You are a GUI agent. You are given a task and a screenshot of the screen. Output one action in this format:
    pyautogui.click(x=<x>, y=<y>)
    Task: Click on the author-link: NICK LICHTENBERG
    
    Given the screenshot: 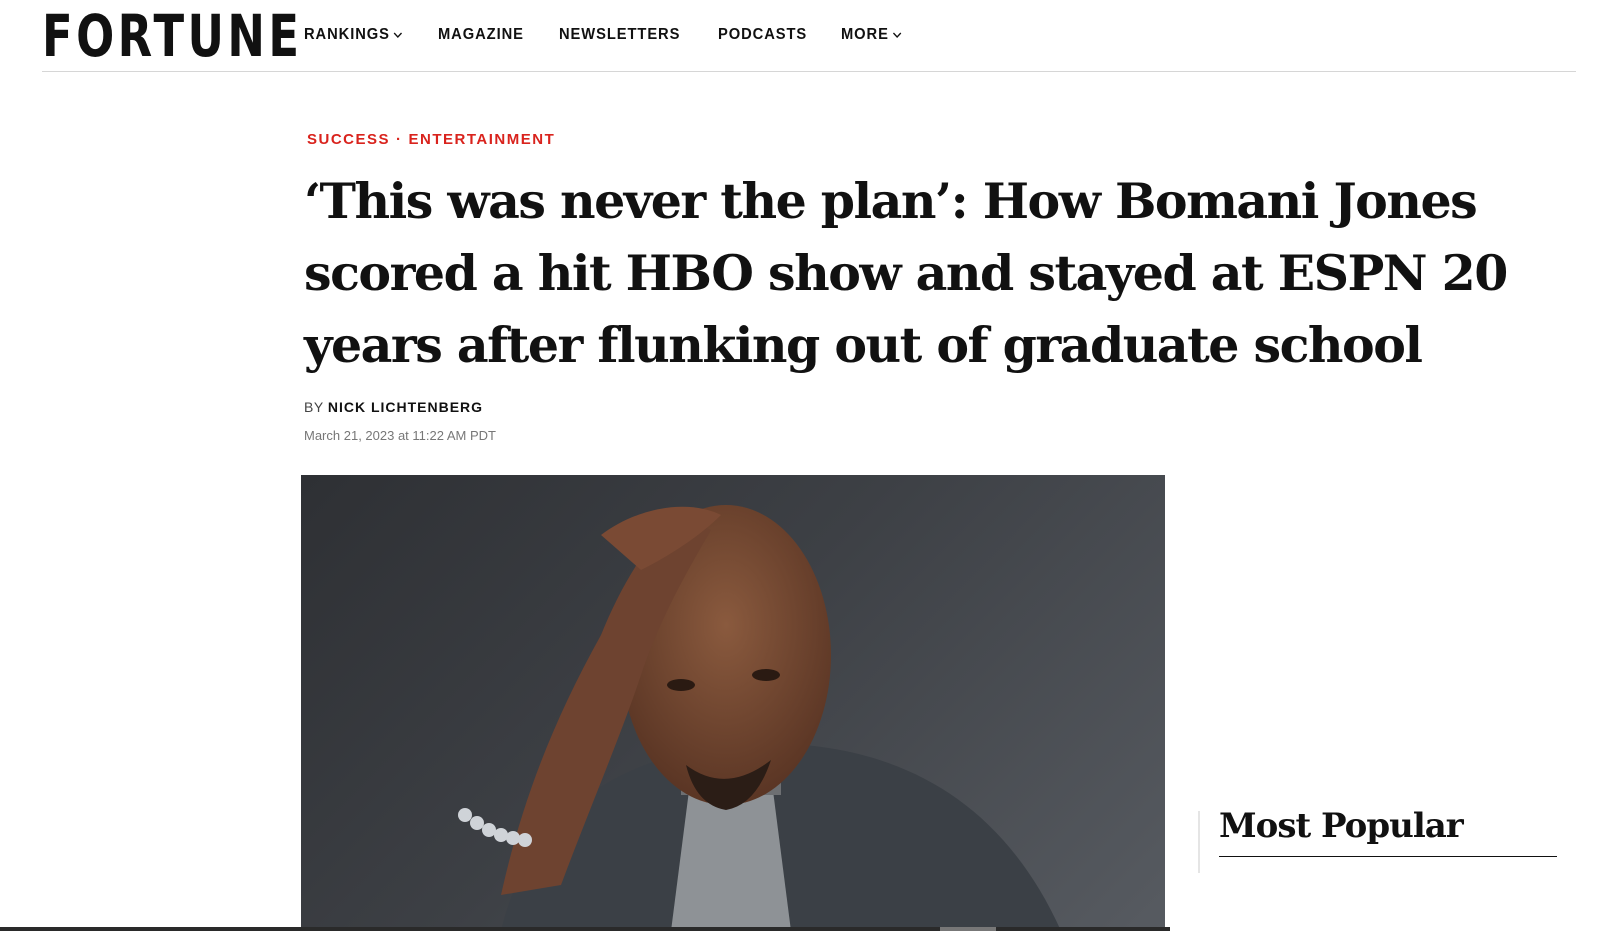 What is the action you would take?
    pyautogui.click(x=405, y=407)
    